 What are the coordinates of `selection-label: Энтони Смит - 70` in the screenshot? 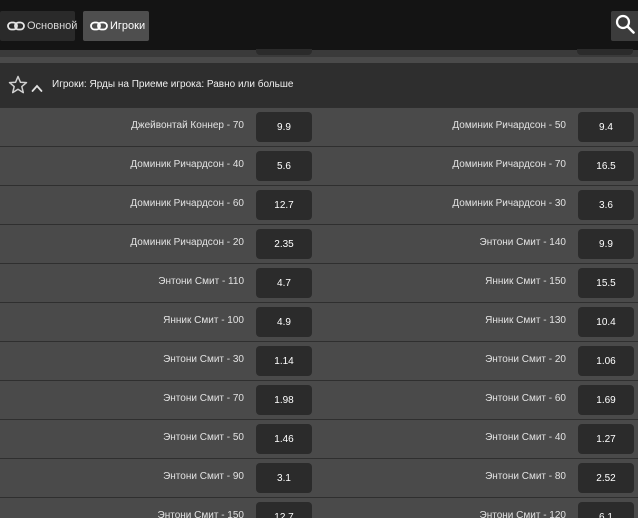 It's located at (203, 398).